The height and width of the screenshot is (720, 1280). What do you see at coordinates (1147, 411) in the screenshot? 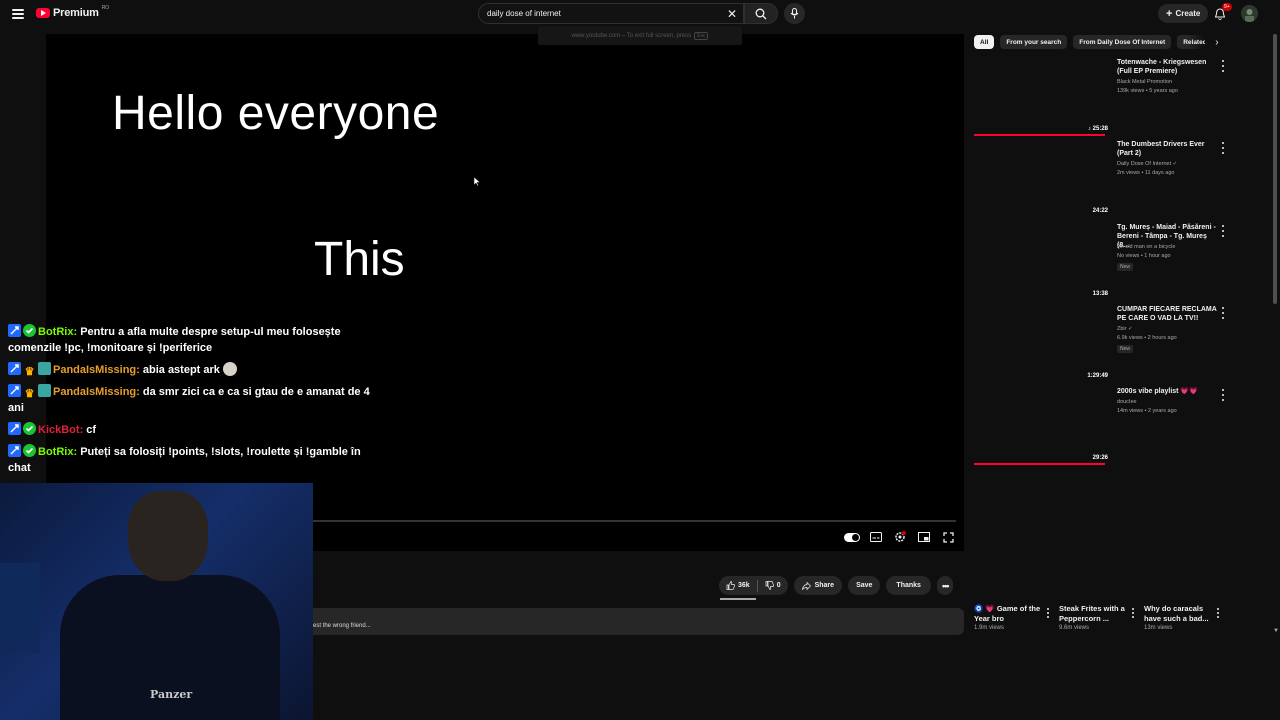
I see `video-meta: 14m views • 2 years ago` at bounding box center [1147, 411].